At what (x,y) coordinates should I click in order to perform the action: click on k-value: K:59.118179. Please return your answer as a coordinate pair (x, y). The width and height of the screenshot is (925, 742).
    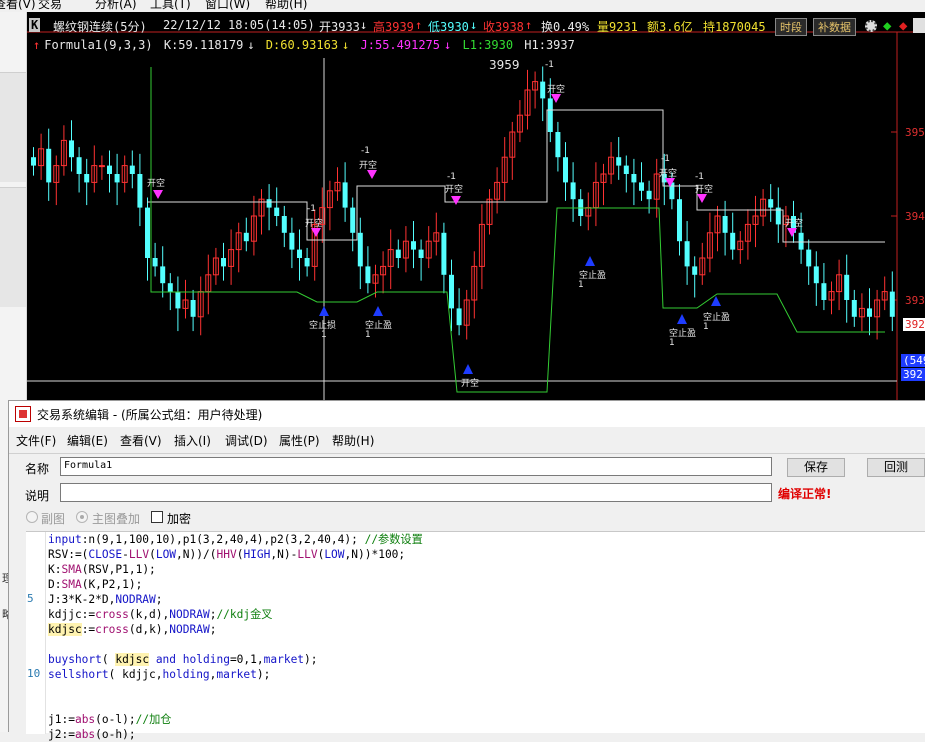
    Looking at the image, I should click on (203, 45).